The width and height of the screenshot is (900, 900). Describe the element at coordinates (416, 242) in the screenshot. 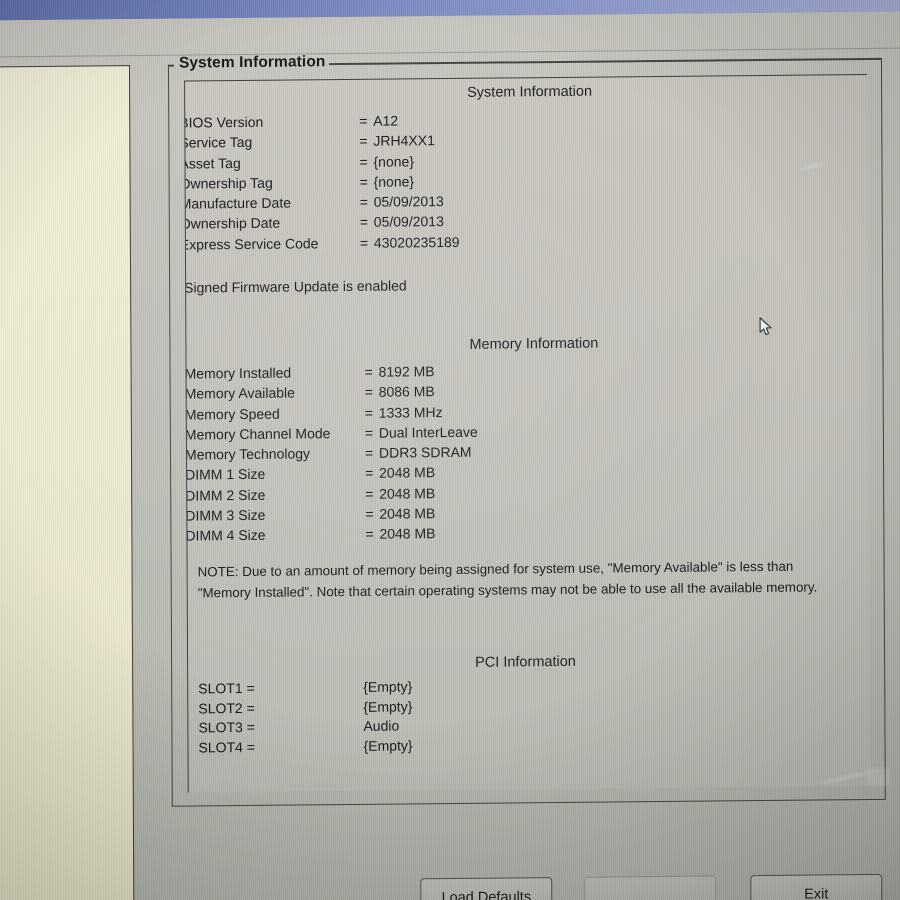

I see `row-value: 43020235189` at that location.